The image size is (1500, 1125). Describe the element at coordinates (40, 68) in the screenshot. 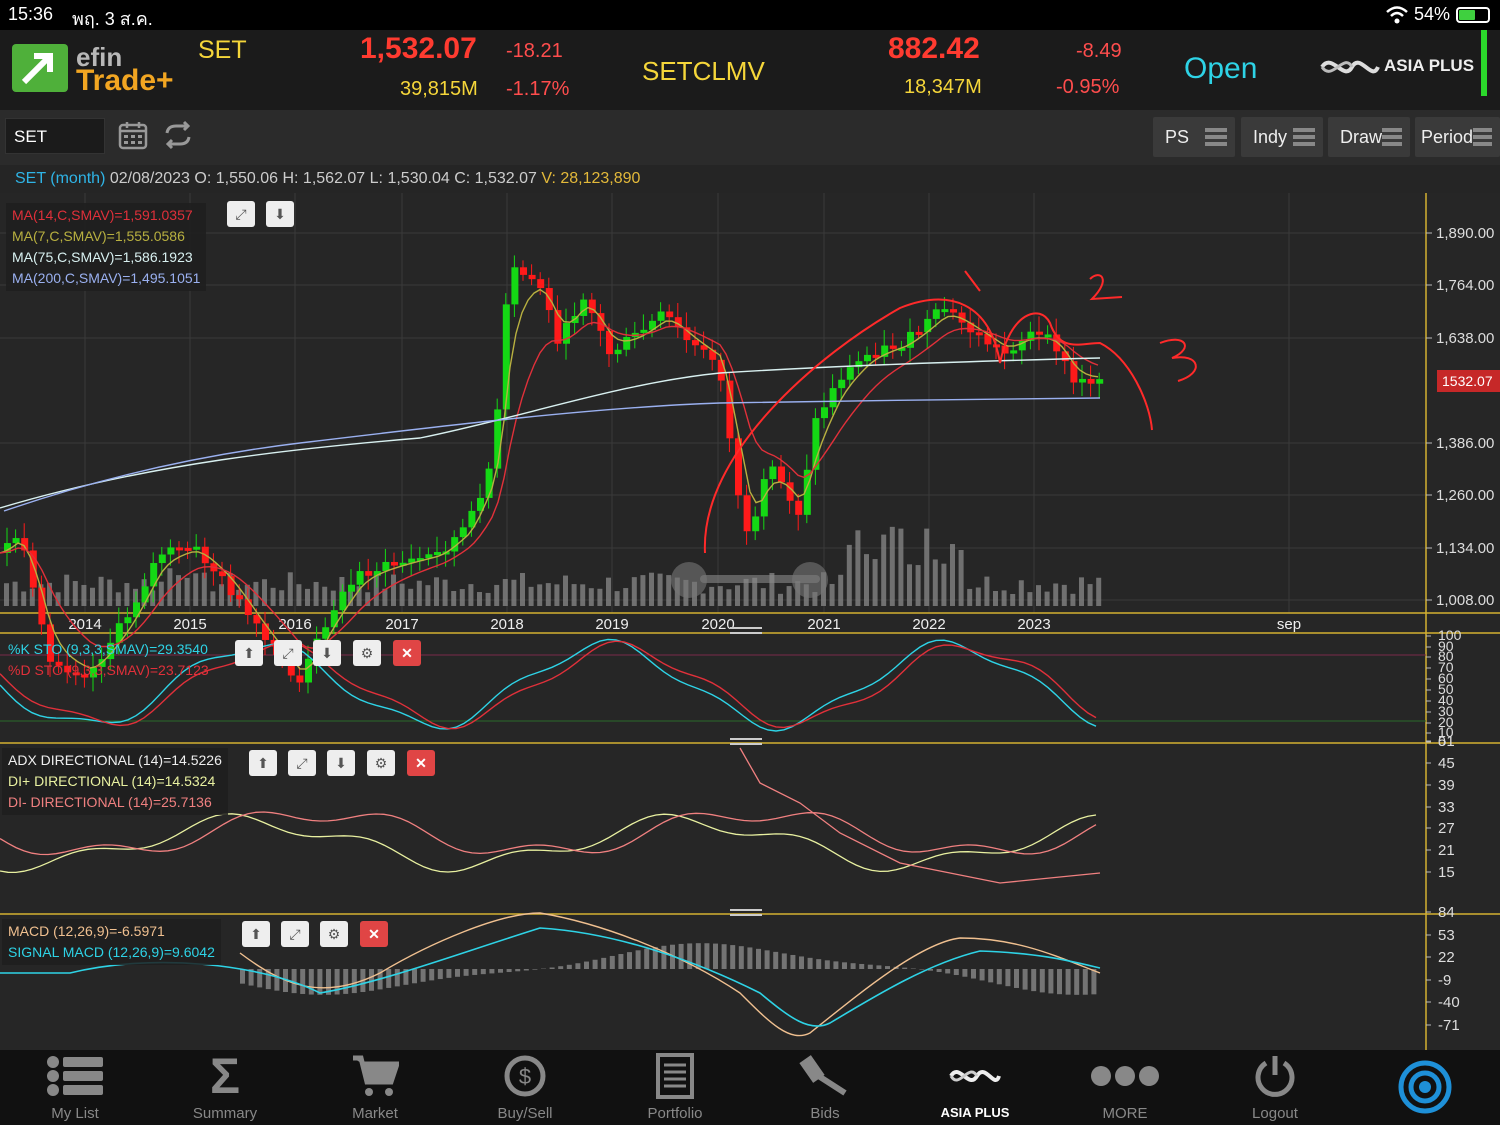

I see `logo-arrow-icon` at that location.